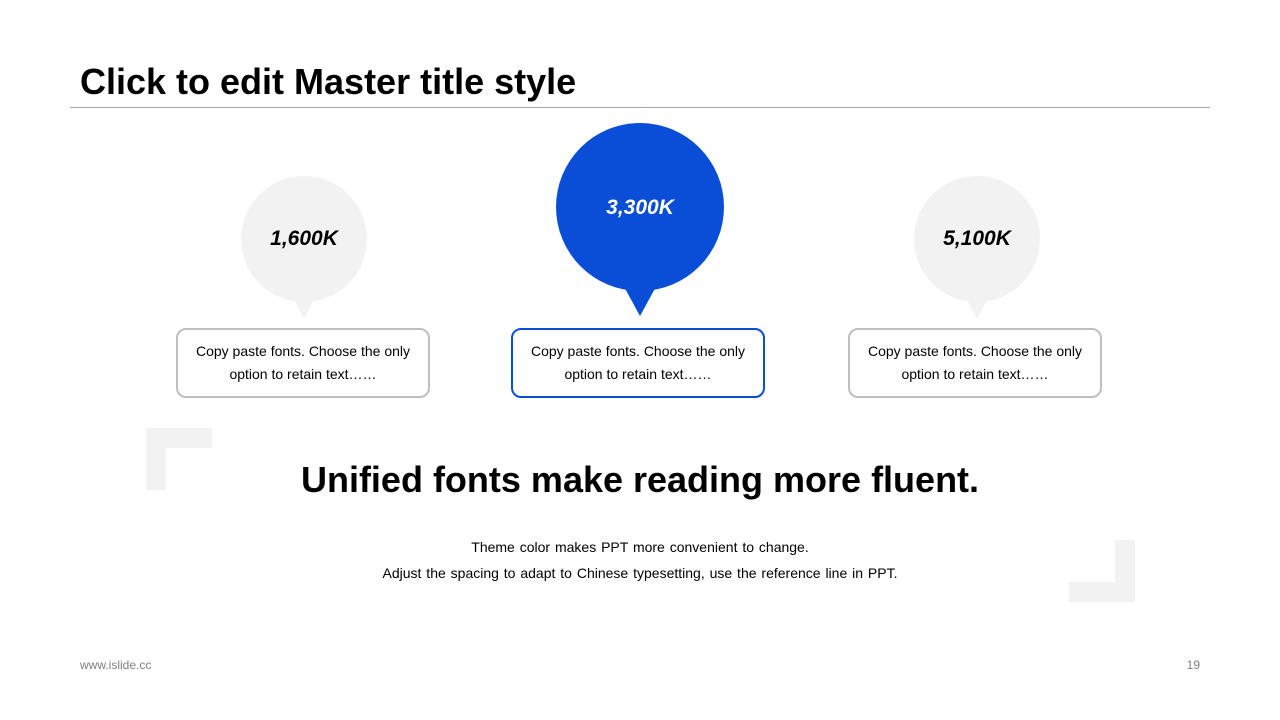 The height and width of the screenshot is (720, 1280). What do you see at coordinates (640, 480) in the screenshot?
I see `headline: Unified fonts make reading more fluent.` at bounding box center [640, 480].